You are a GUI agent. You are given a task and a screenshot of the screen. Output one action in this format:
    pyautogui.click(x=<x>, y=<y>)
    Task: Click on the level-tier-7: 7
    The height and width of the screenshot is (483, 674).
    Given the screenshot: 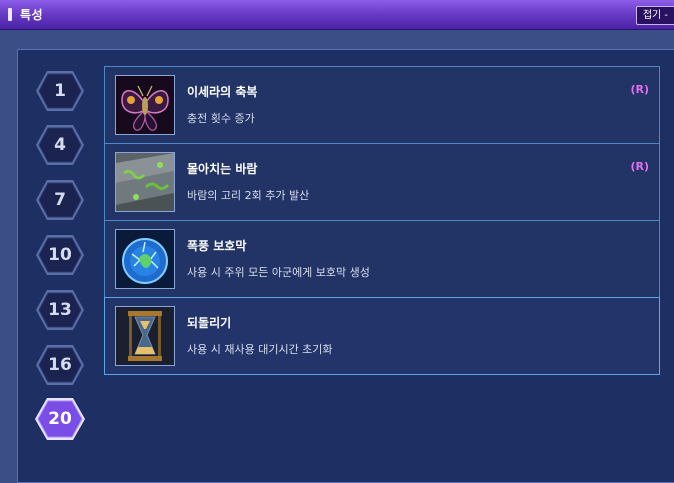 What is the action you would take?
    pyautogui.click(x=60, y=200)
    